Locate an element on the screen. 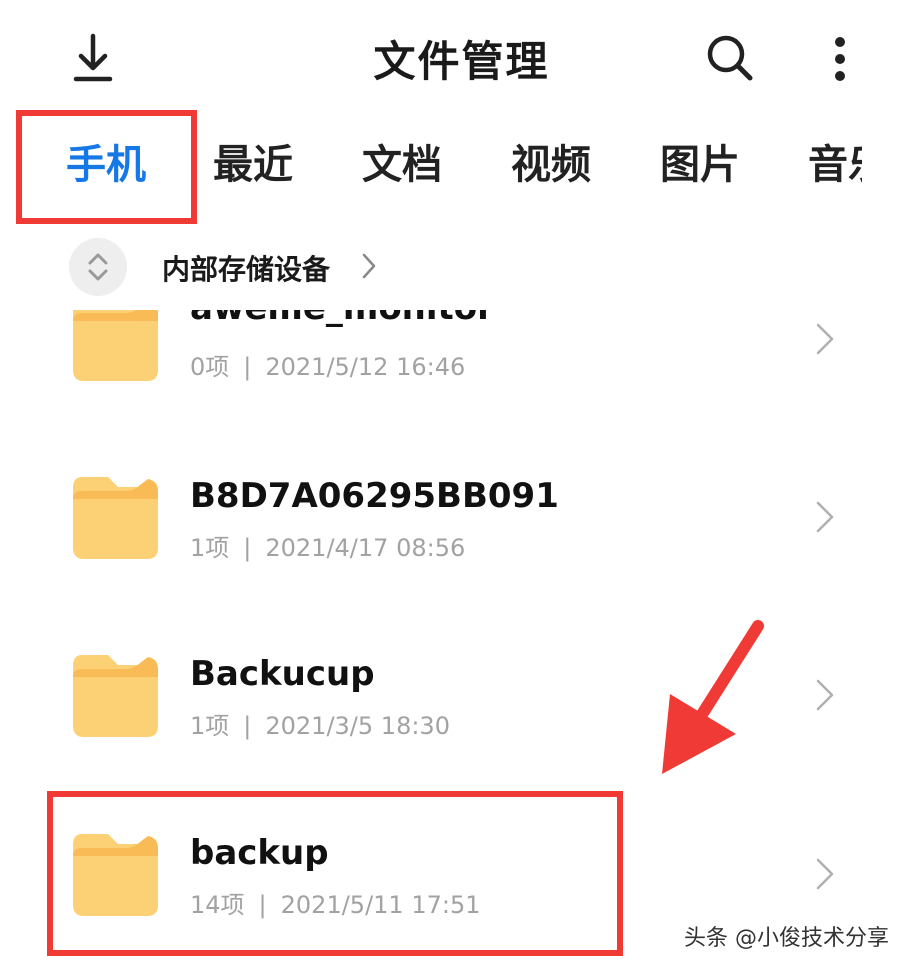 Image resolution: width=923 pixels, height=967 pixels. search-icon is located at coordinates (730, 58).